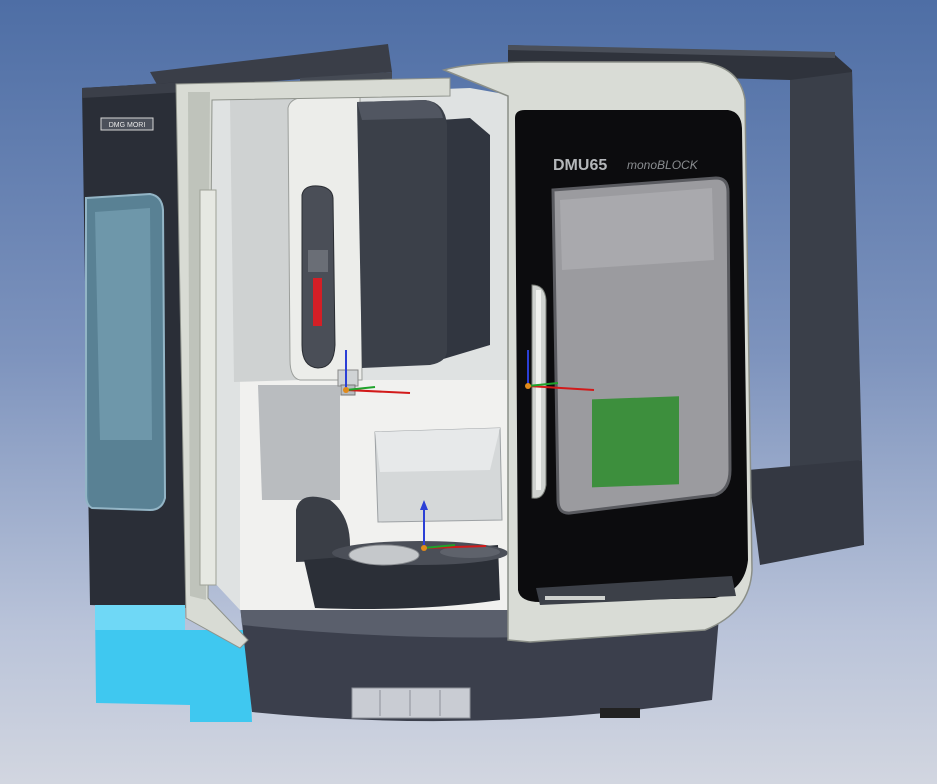 The width and height of the screenshot is (937, 784). I want to click on spindle-indicator-red, so click(317, 302).